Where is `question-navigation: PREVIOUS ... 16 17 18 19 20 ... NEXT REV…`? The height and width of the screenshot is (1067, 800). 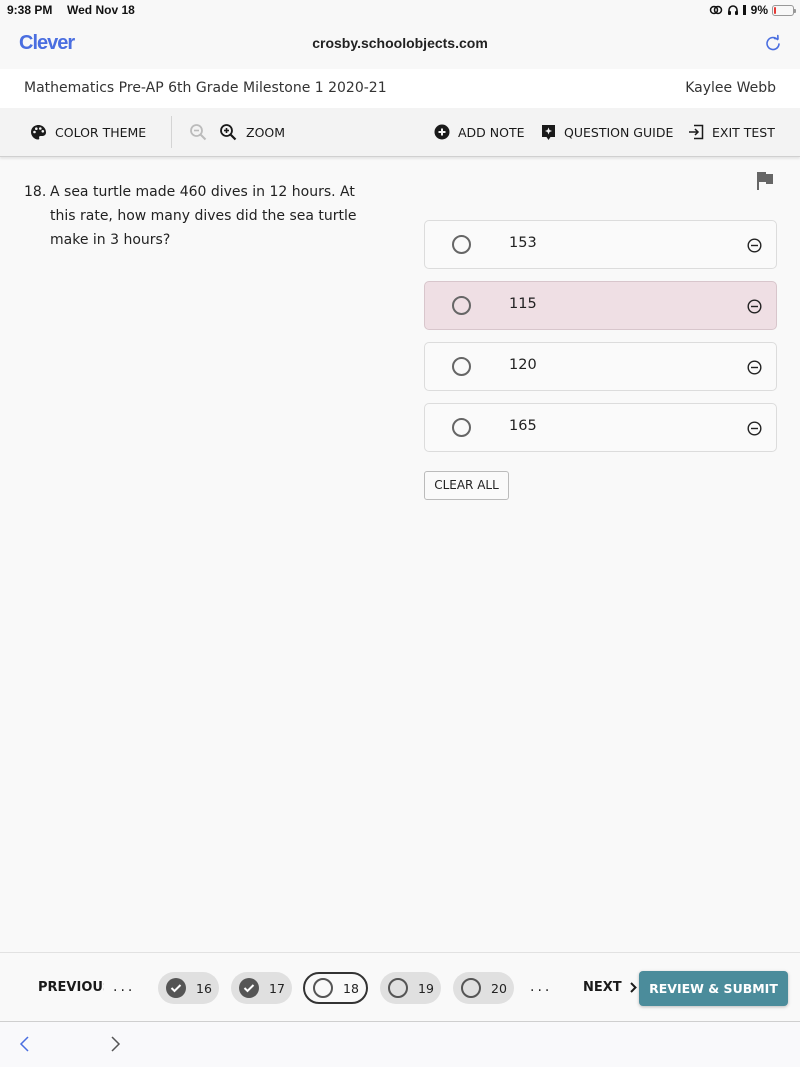
question-navigation: PREVIOUS ... 16 17 18 19 20 ... NEXT REV… is located at coordinates (400, 987).